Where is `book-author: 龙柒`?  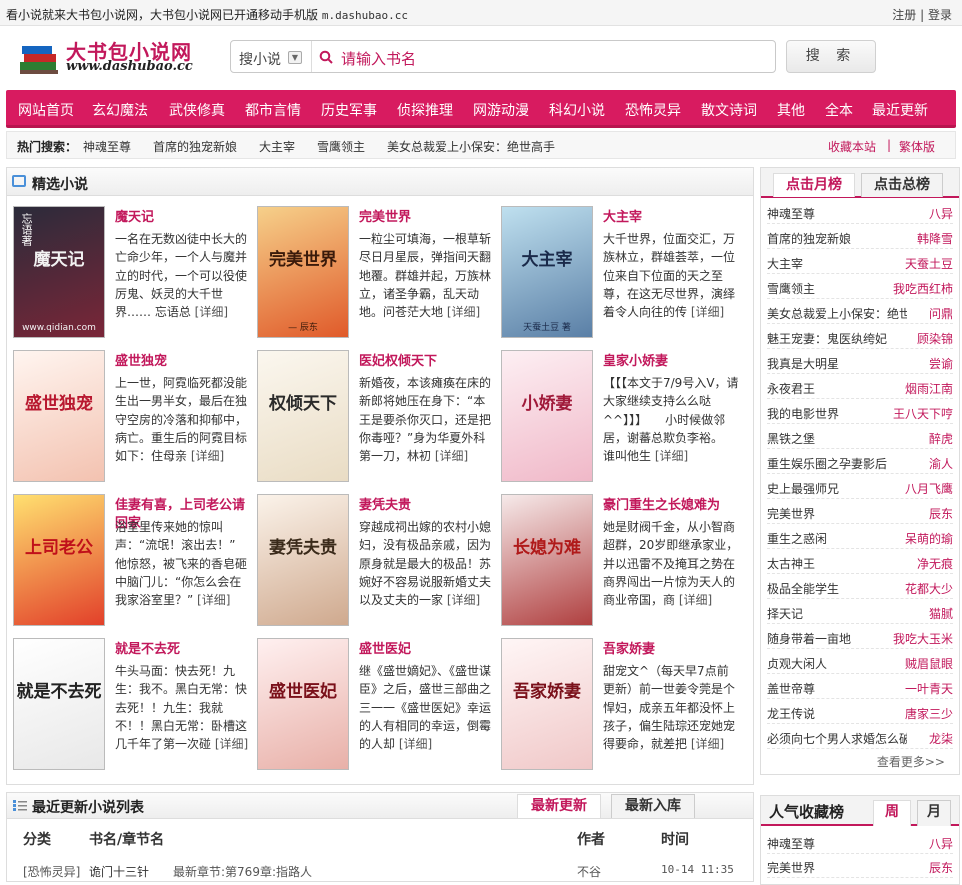
book-author: 龙柒 is located at coordinates (939, 738).